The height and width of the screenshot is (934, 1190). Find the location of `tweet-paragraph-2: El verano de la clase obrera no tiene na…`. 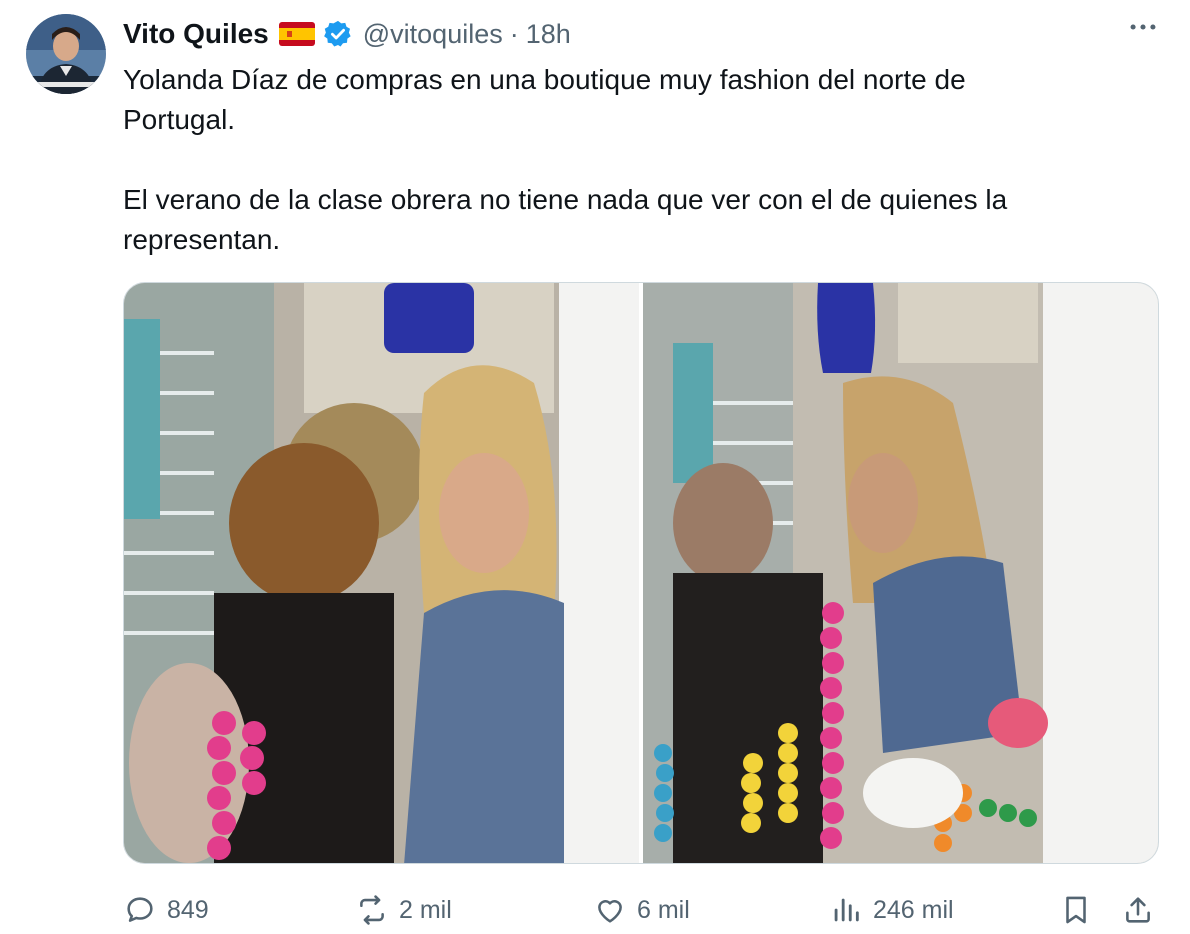

tweet-paragraph-2: El verano de la clase obrera no tiene na… is located at coordinates (565, 219).